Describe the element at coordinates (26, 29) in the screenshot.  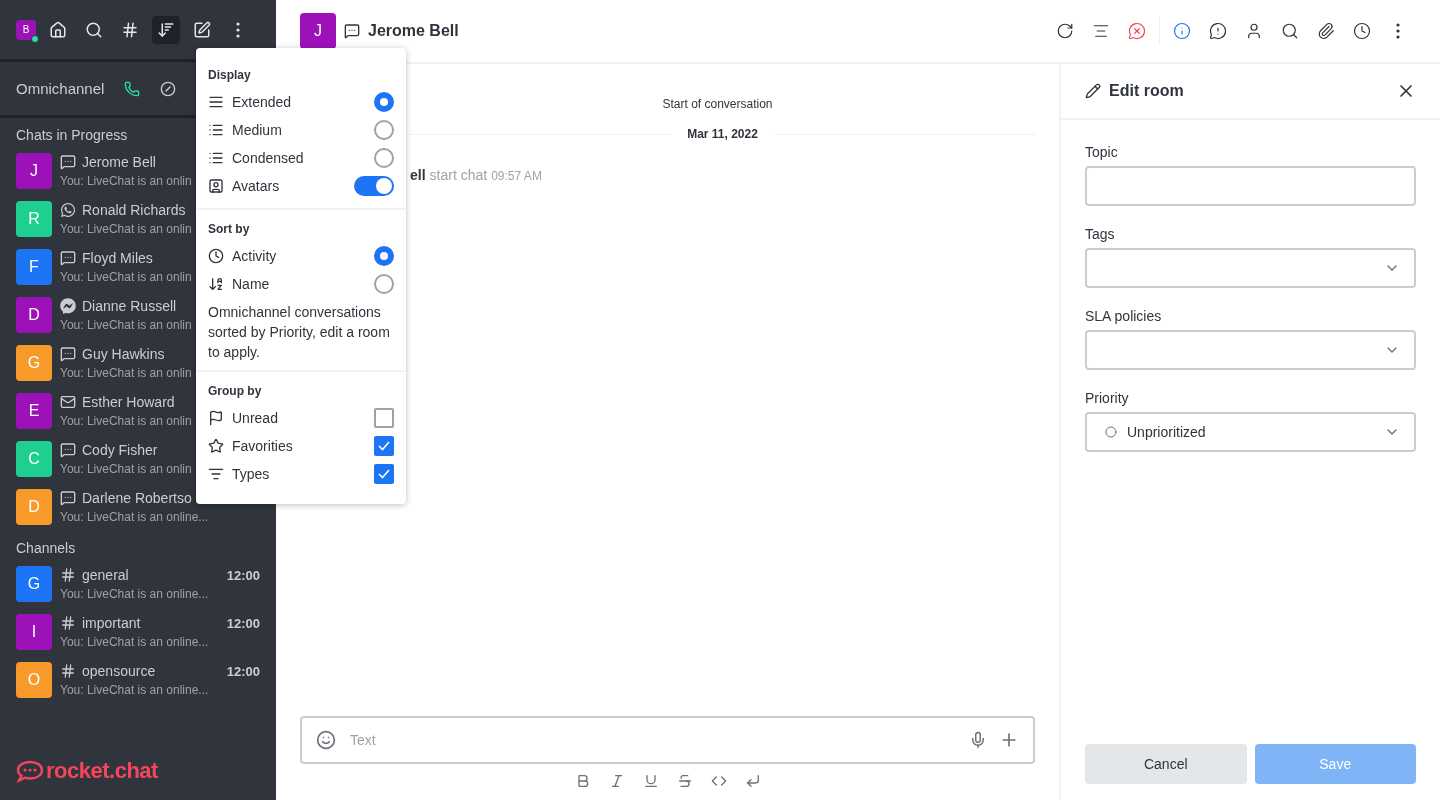
I see `user-avatar: B` at that location.